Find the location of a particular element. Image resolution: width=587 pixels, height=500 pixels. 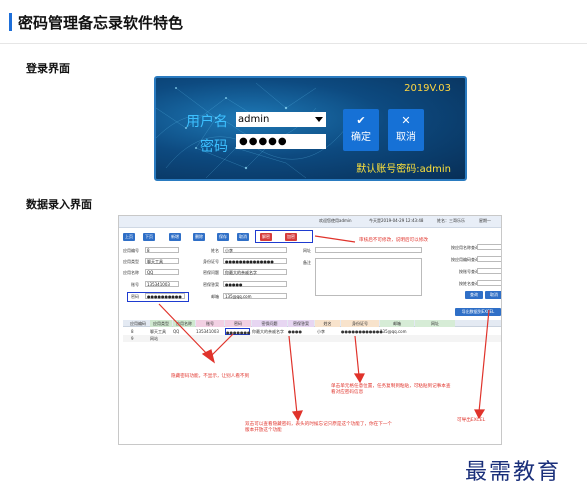

version-label: 2019V.03 is located at coordinates (427, 88).